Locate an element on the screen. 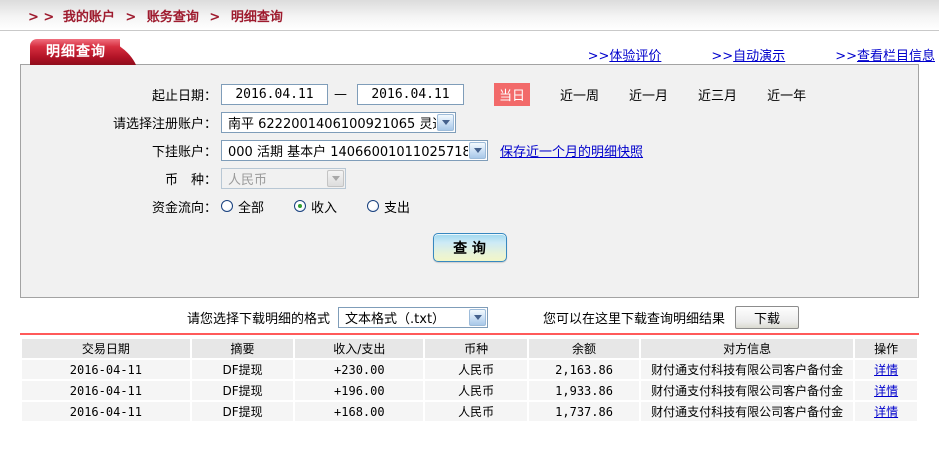 This screenshot has height=461, width=939. table-header-row: 交易日期 摘要 收入/支出 币种 余额 对方信息 操作 is located at coordinates (469, 348).